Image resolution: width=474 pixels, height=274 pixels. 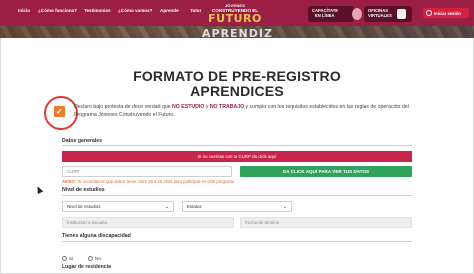 What do you see at coordinates (357, 14) in the screenshot?
I see `capacitate-icon` at bounding box center [357, 14].